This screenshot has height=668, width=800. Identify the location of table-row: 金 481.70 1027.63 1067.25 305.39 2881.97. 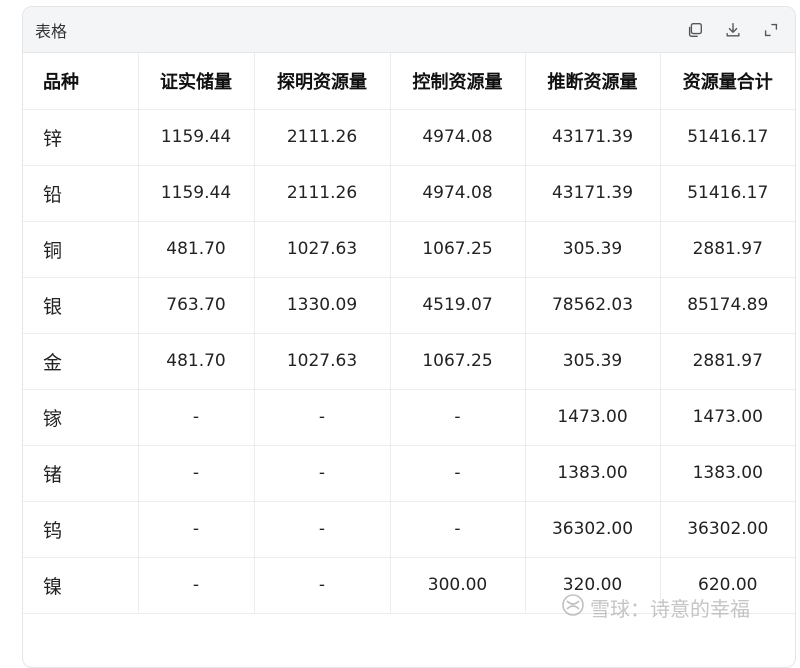
(409, 361).